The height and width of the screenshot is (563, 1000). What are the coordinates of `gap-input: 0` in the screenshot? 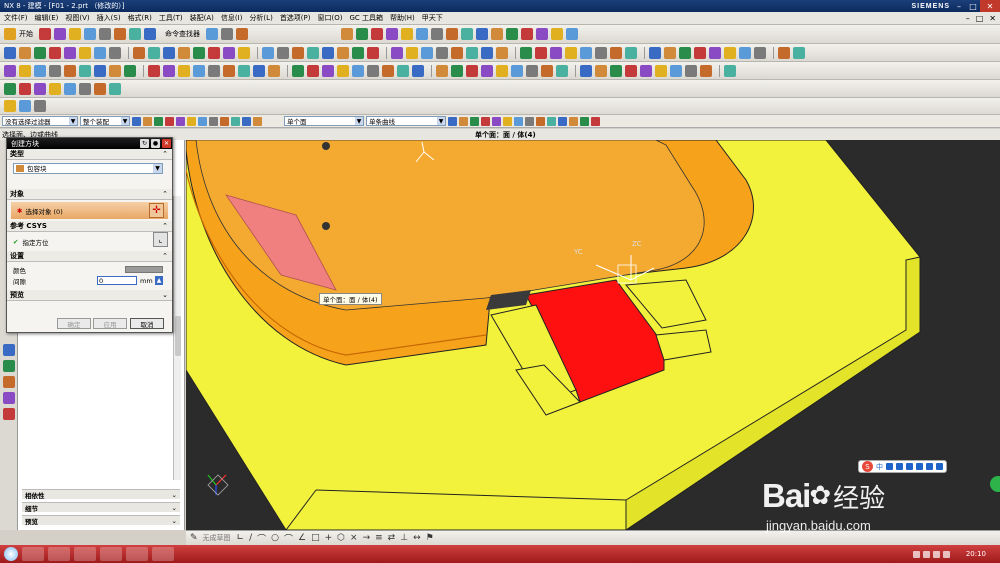 It's located at (117, 280).